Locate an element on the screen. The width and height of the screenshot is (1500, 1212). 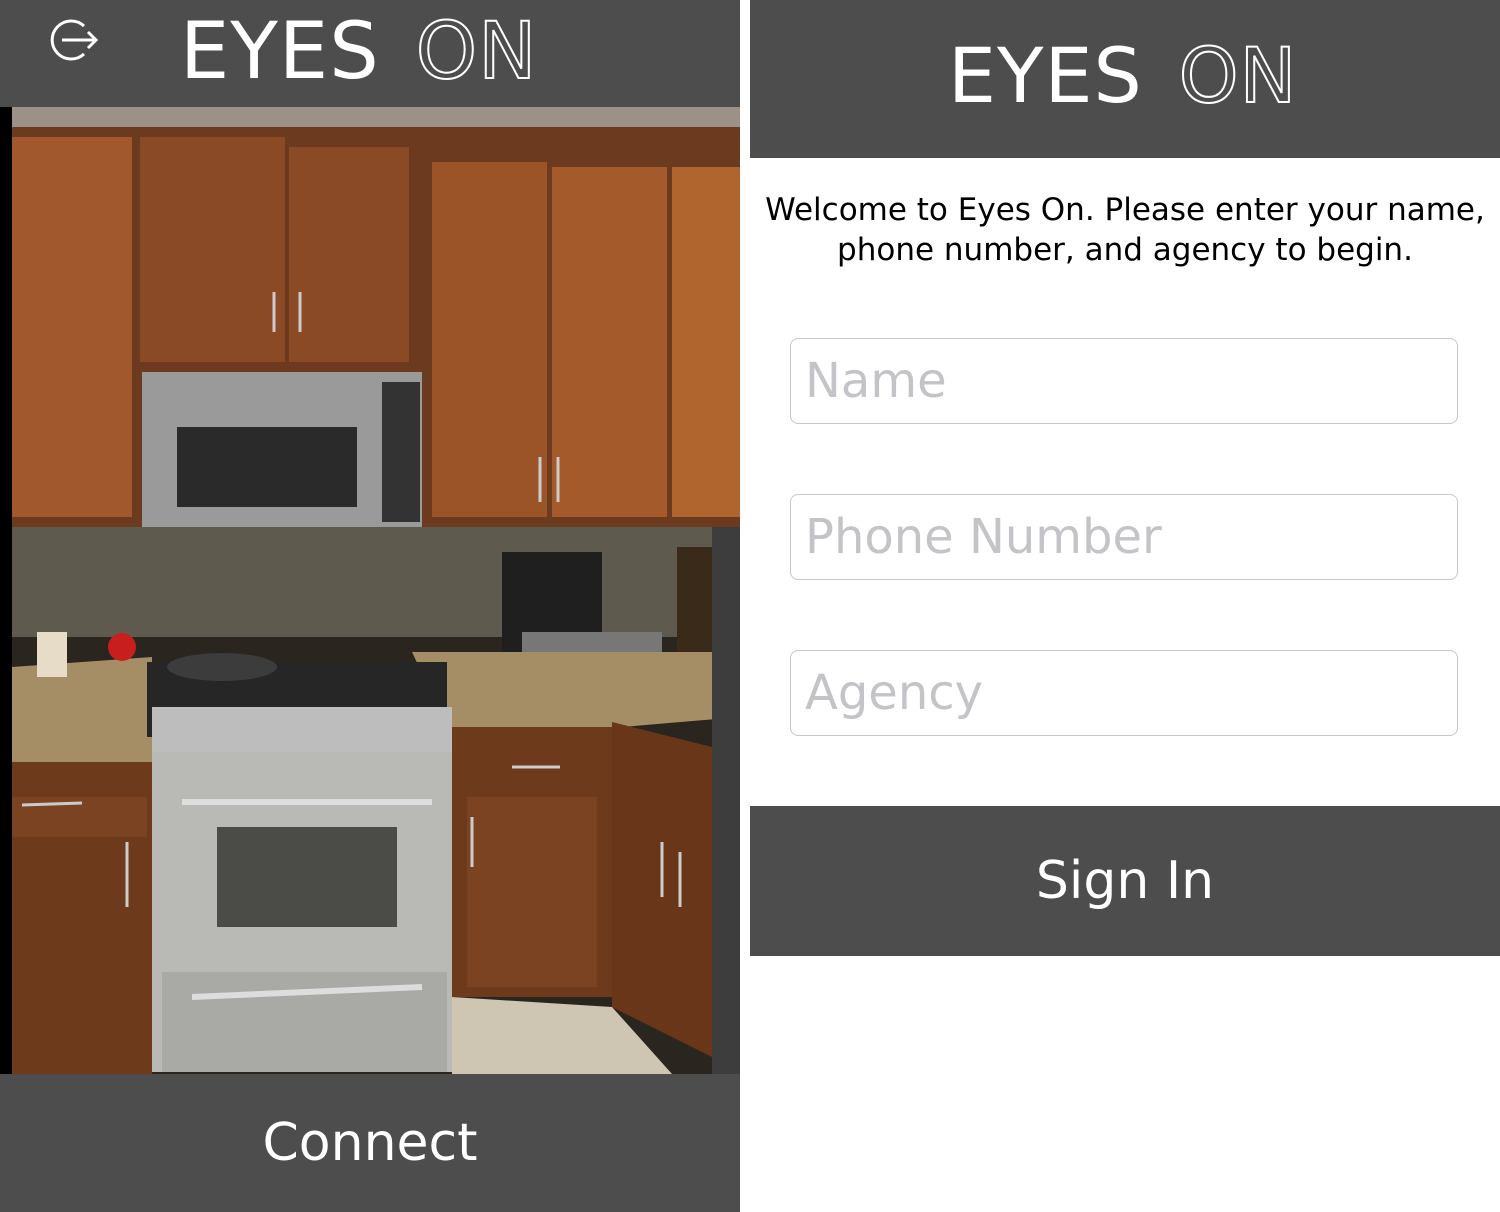
sign-in-button: Sign In is located at coordinates (1125, 881).